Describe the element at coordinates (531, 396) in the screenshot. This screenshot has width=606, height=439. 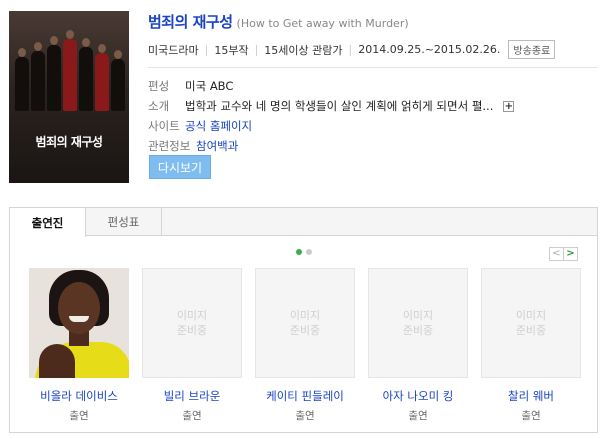
I see `cast-name: 찰리 웨버` at that location.